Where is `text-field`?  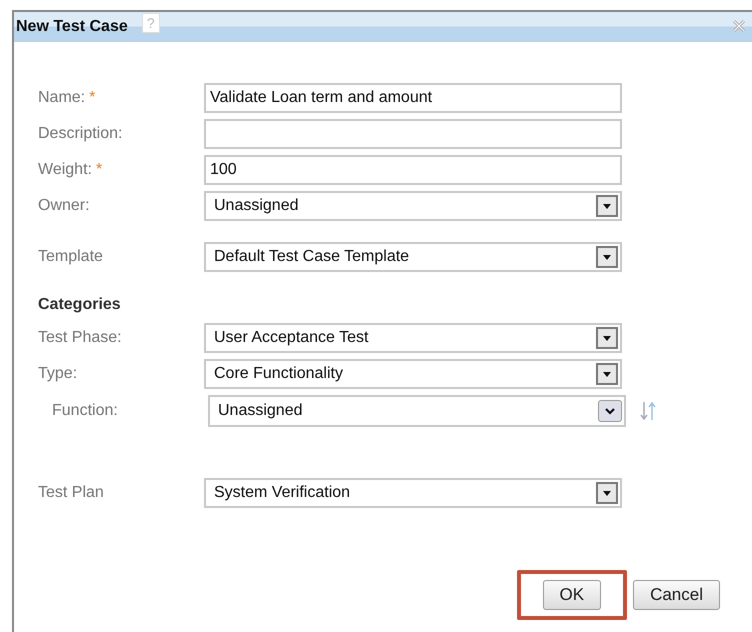 text-field is located at coordinates (413, 134).